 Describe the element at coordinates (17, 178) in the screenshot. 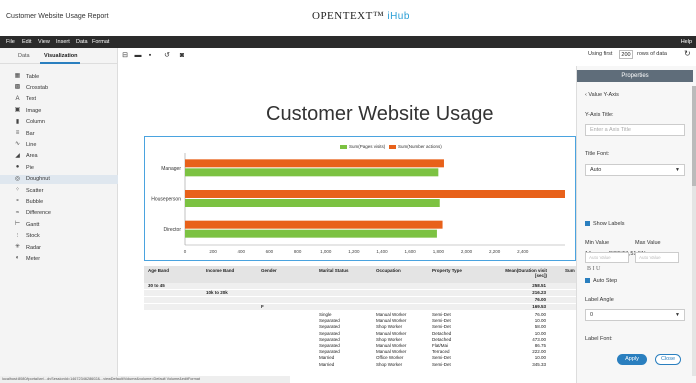

I see `doughnut-chart-icon: ◎` at that location.